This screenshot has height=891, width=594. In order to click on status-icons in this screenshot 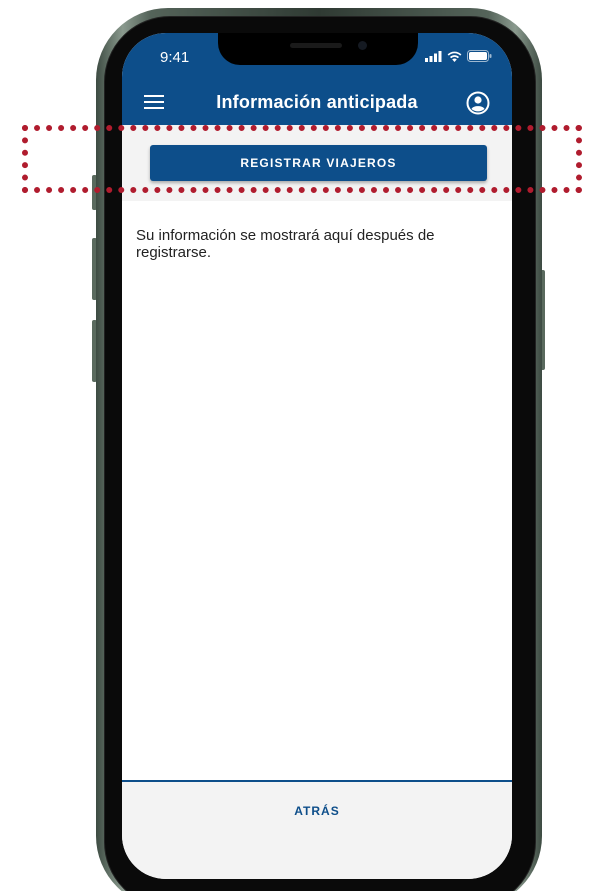, I will do `click(458, 56)`.